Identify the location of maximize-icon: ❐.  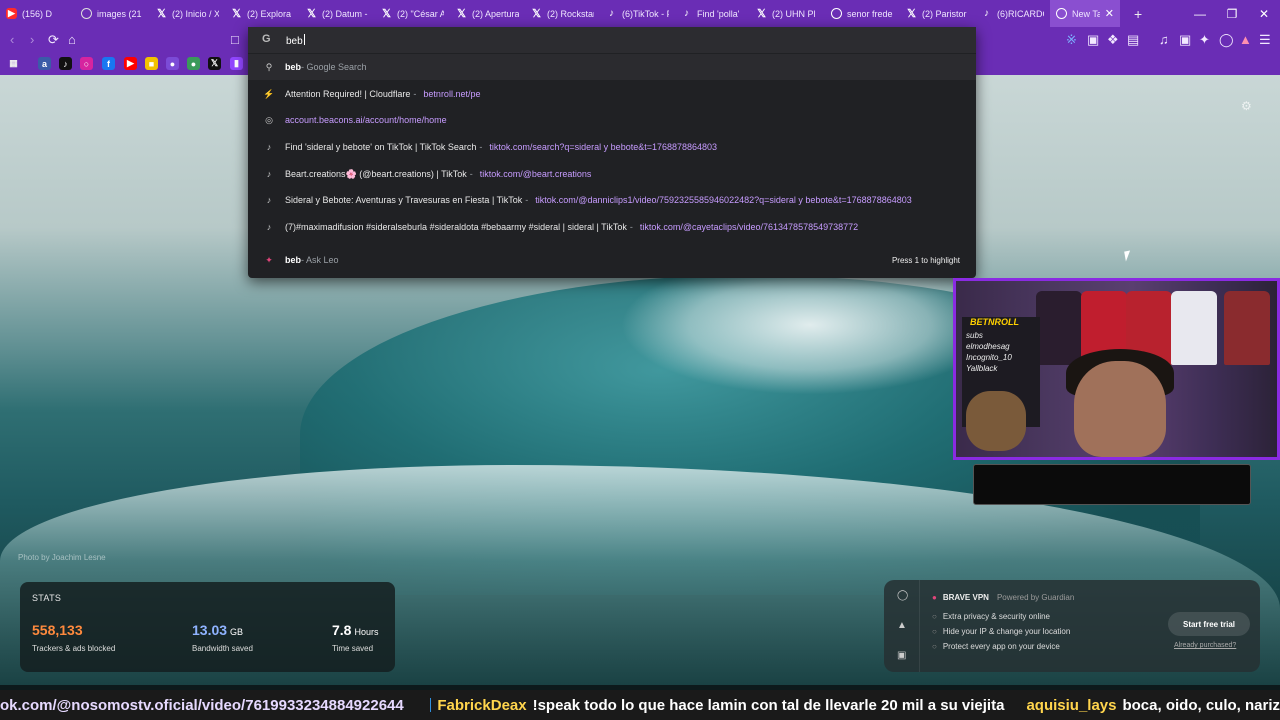
(1232, 14).